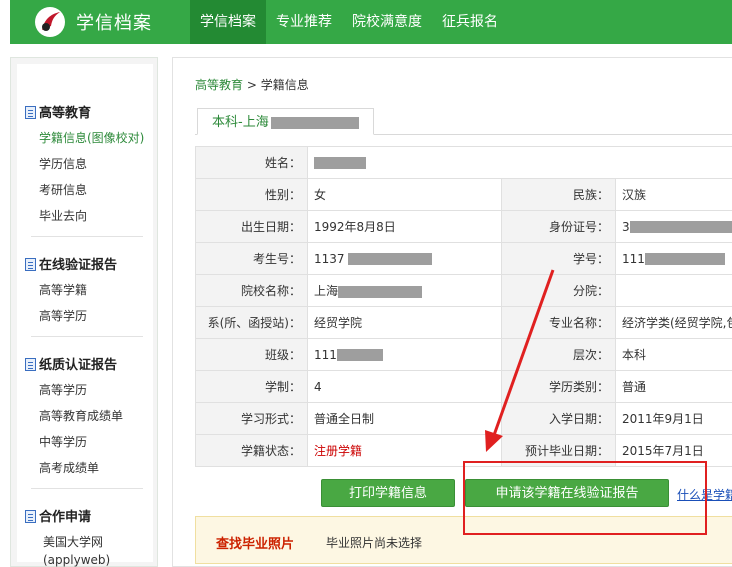 Image resolution: width=732 pixels, height=567 pixels. What do you see at coordinates (63, 289) in the screenshot?
I see `sidebar-item-online-enrollment: 高等学籍` at bounding box center [63, 289].